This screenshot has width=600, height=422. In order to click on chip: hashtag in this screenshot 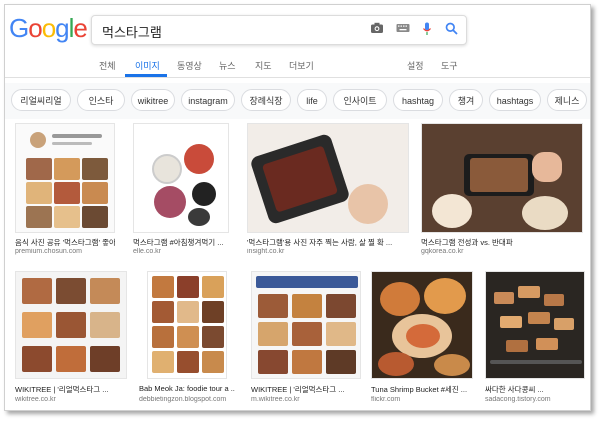, I will do `click(418, 100)`.